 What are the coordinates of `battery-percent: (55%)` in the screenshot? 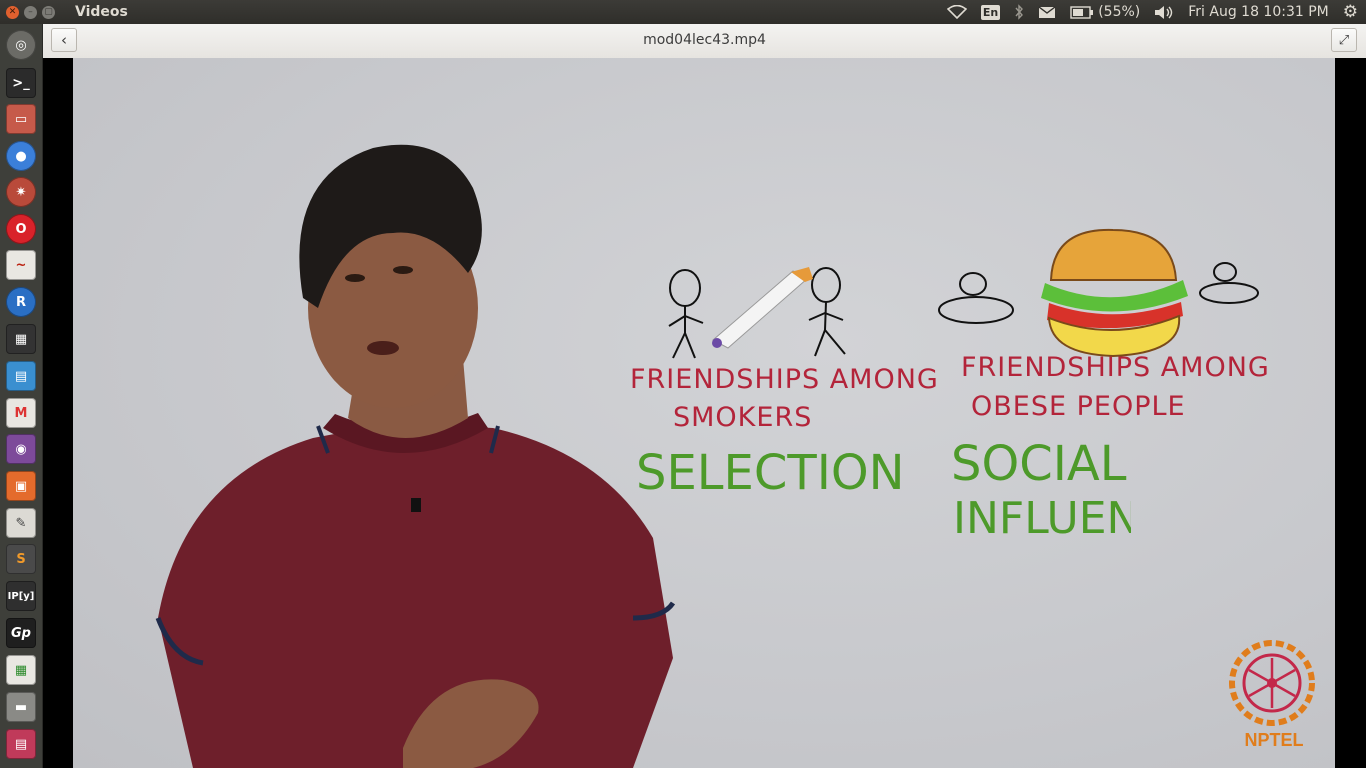 It's located at (1119, 12).